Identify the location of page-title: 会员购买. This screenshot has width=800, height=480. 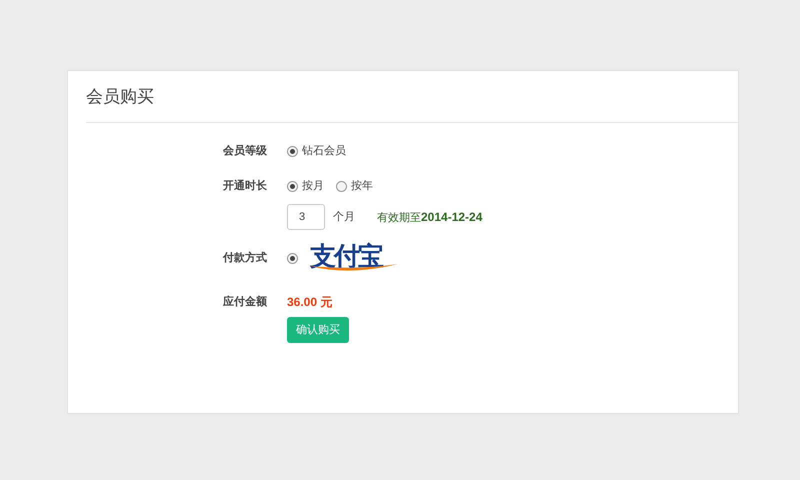
(120, 97).